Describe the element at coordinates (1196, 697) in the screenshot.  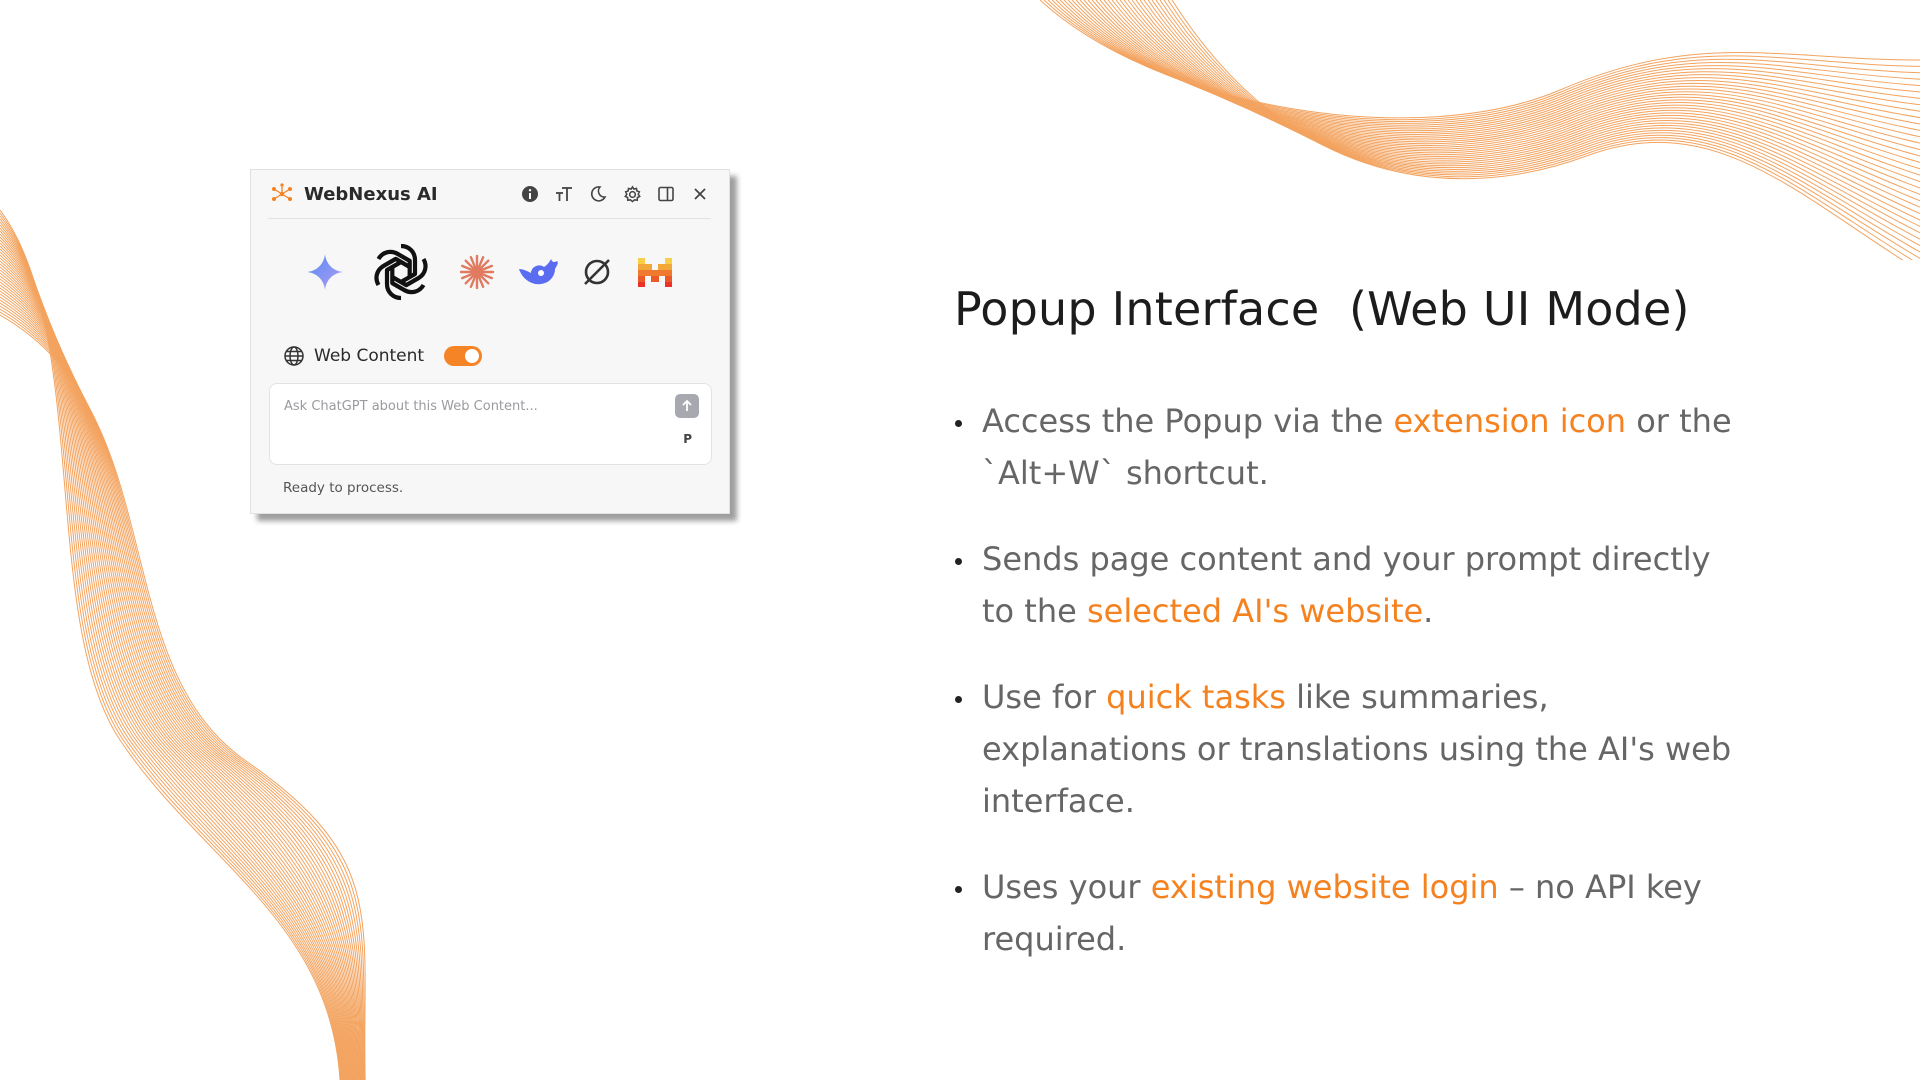
I see `highlight-text: quick tasks` at that location.